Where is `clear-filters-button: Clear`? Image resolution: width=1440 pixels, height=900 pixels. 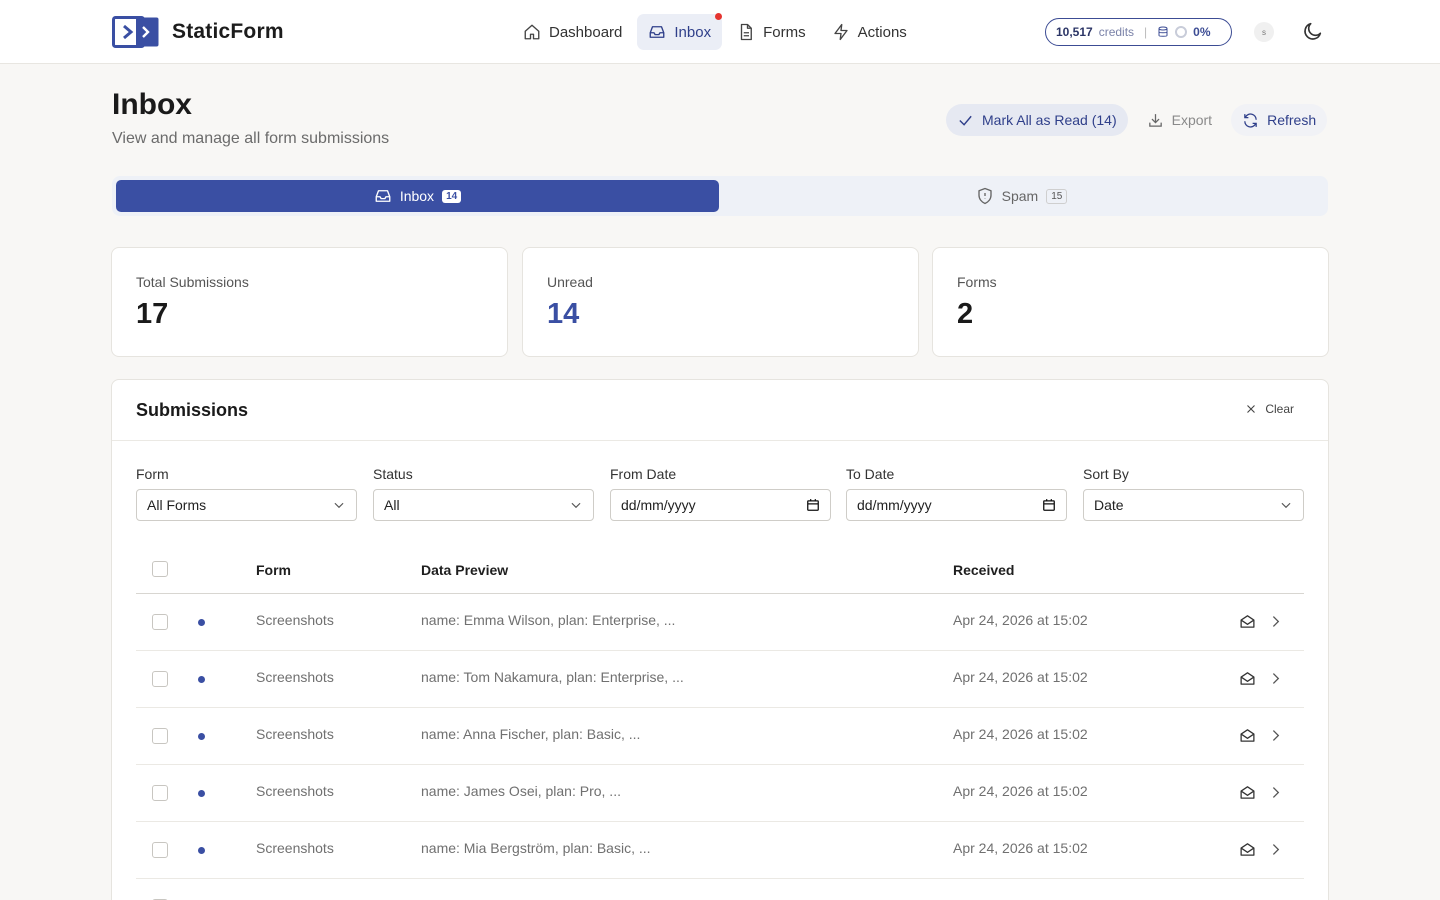 clear-filters-button: Clear is located at coordinates (1269, 409).